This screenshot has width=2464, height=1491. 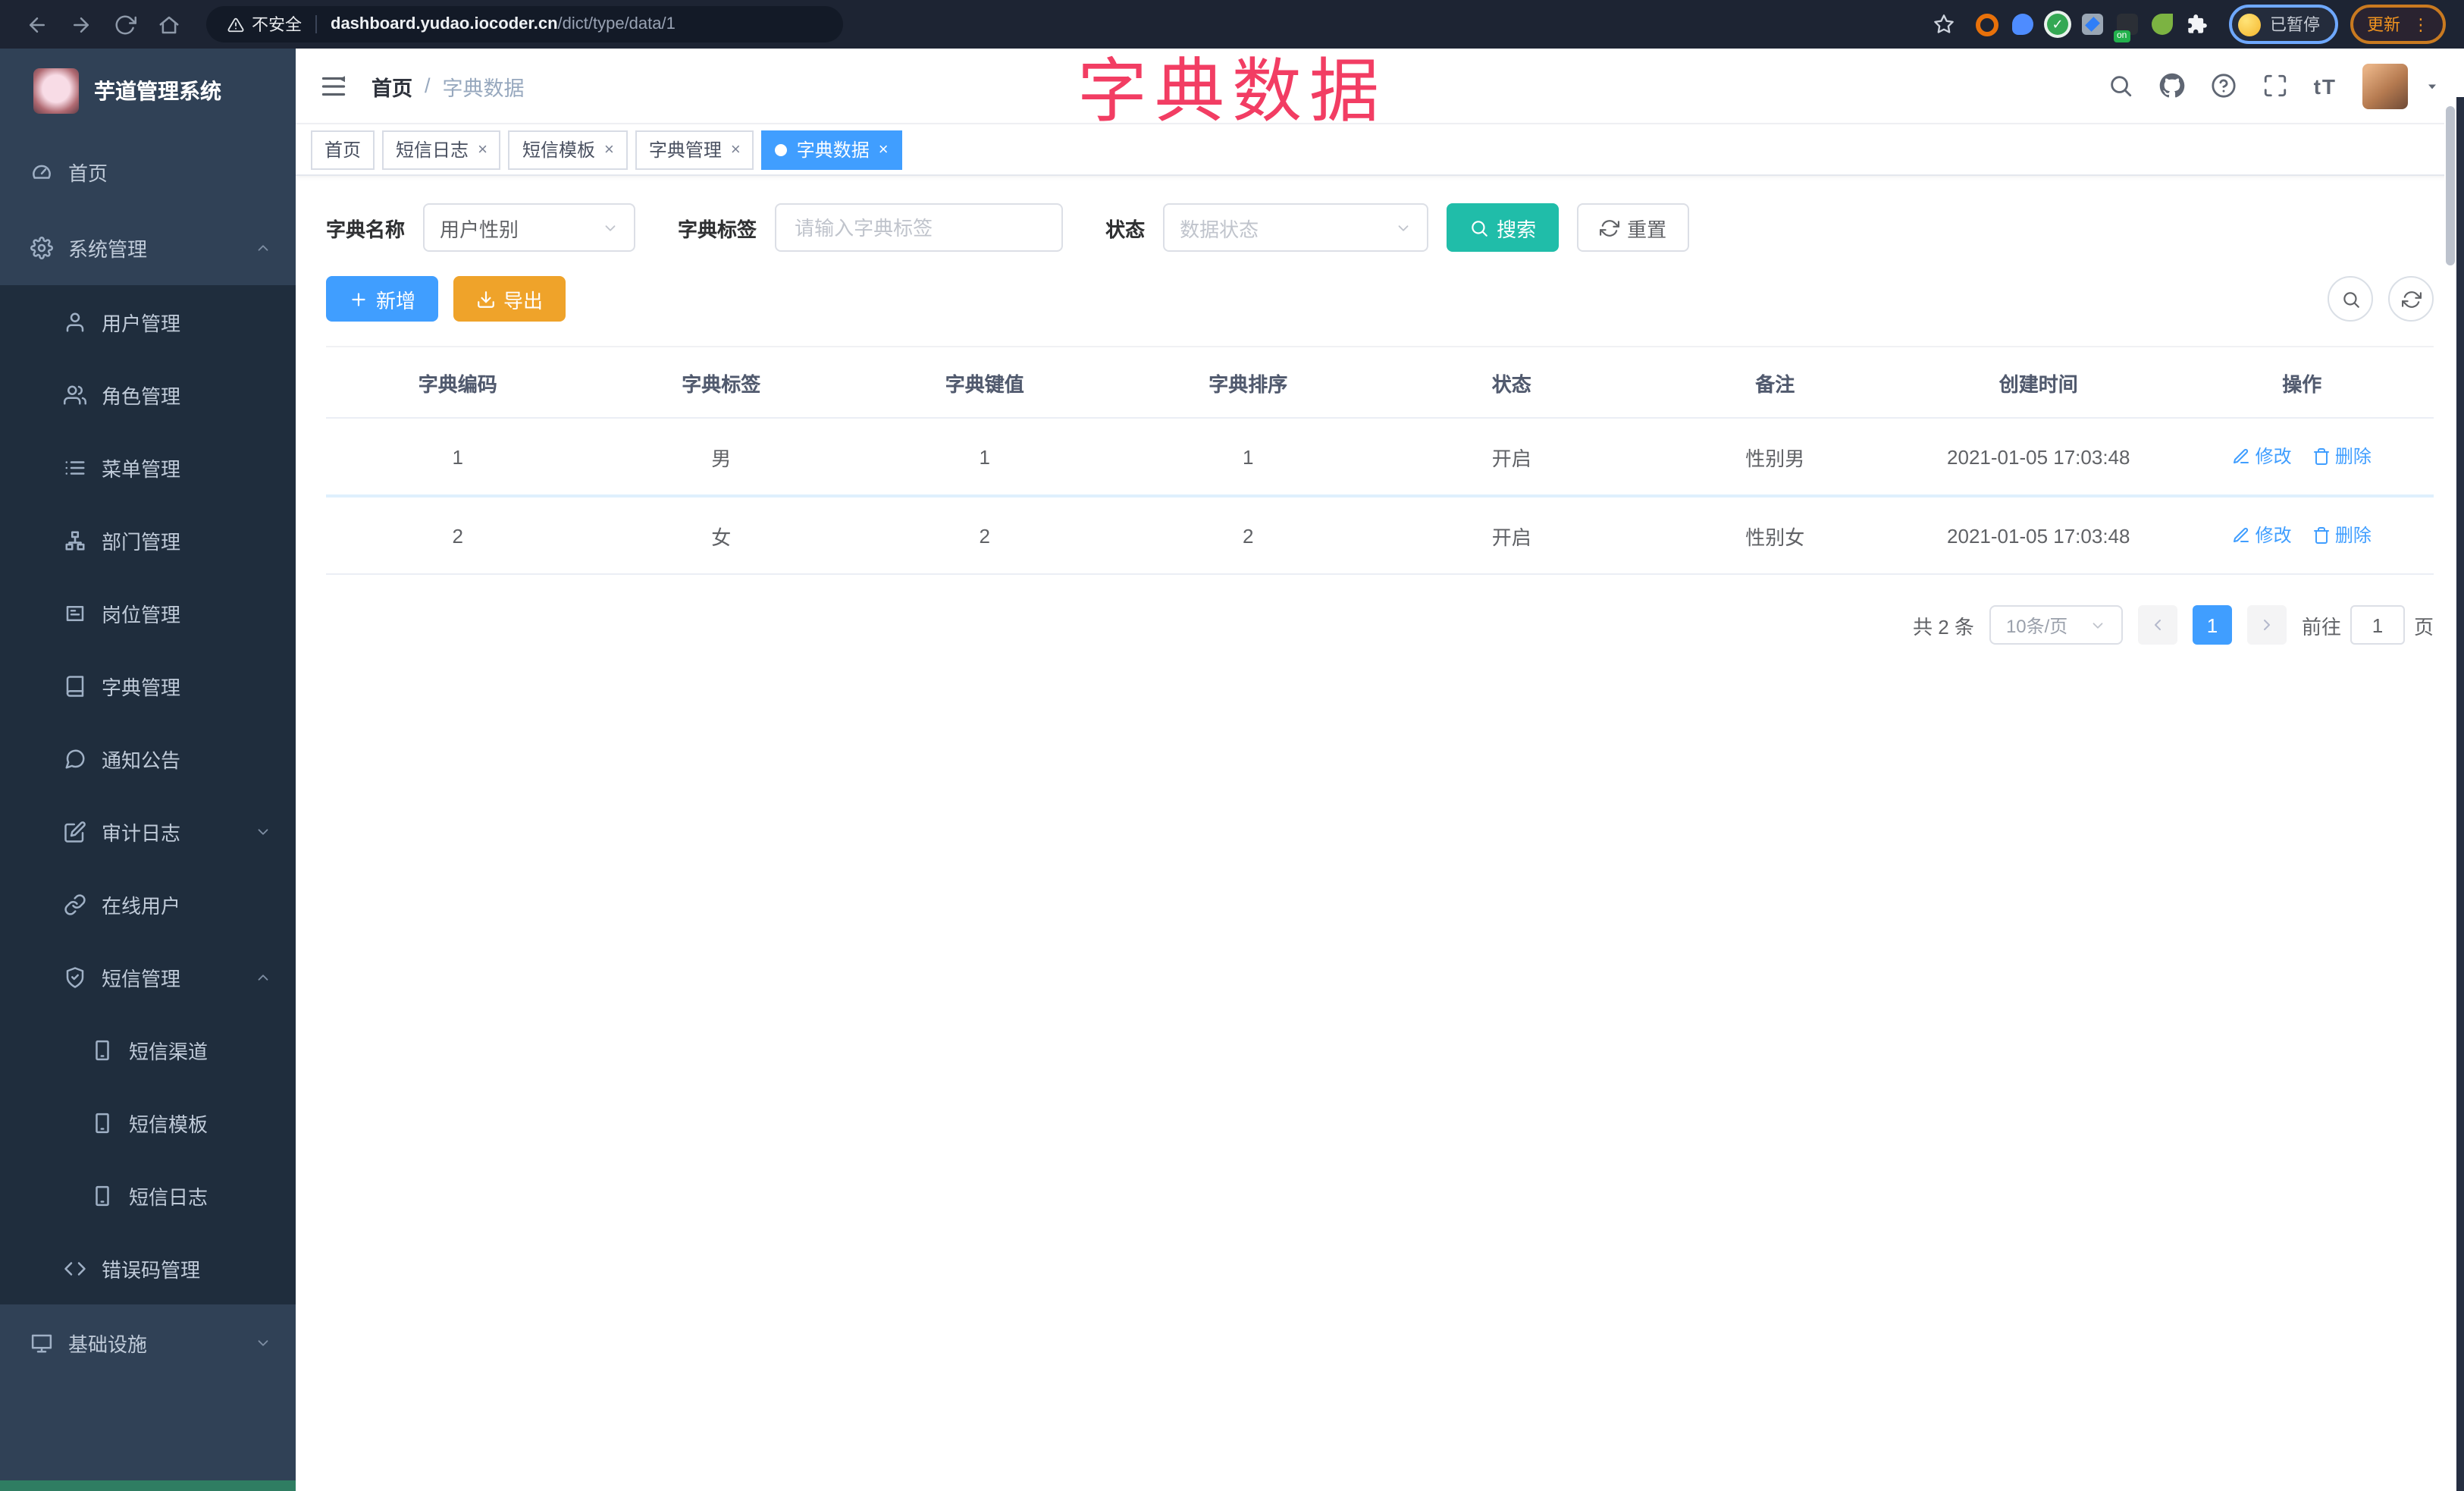 I want to click on extension-orange-icon, so click(x=1987, y=24).